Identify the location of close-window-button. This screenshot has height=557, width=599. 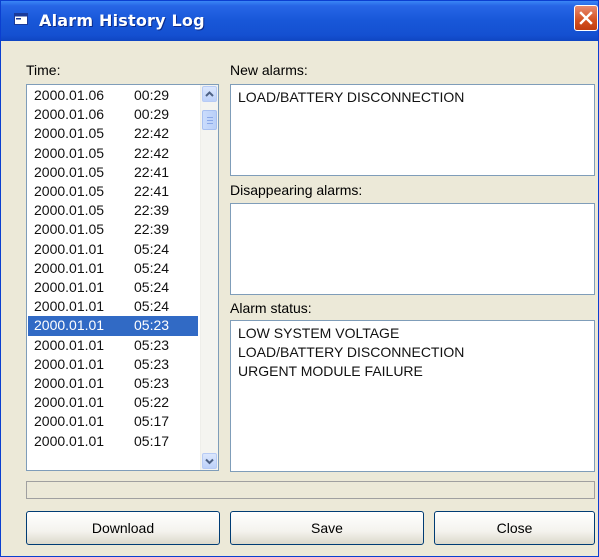
(586, 18).